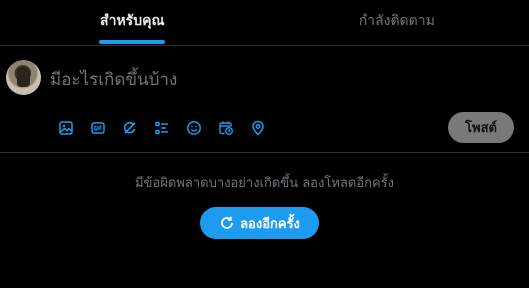  I want to click on tab-for-you: สำหรับคุณ, so click(132, 22).